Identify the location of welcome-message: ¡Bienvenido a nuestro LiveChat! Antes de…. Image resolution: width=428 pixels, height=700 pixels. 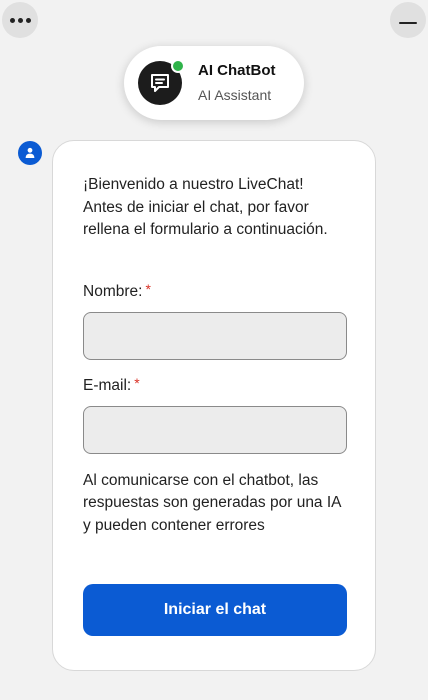
(205, 207).